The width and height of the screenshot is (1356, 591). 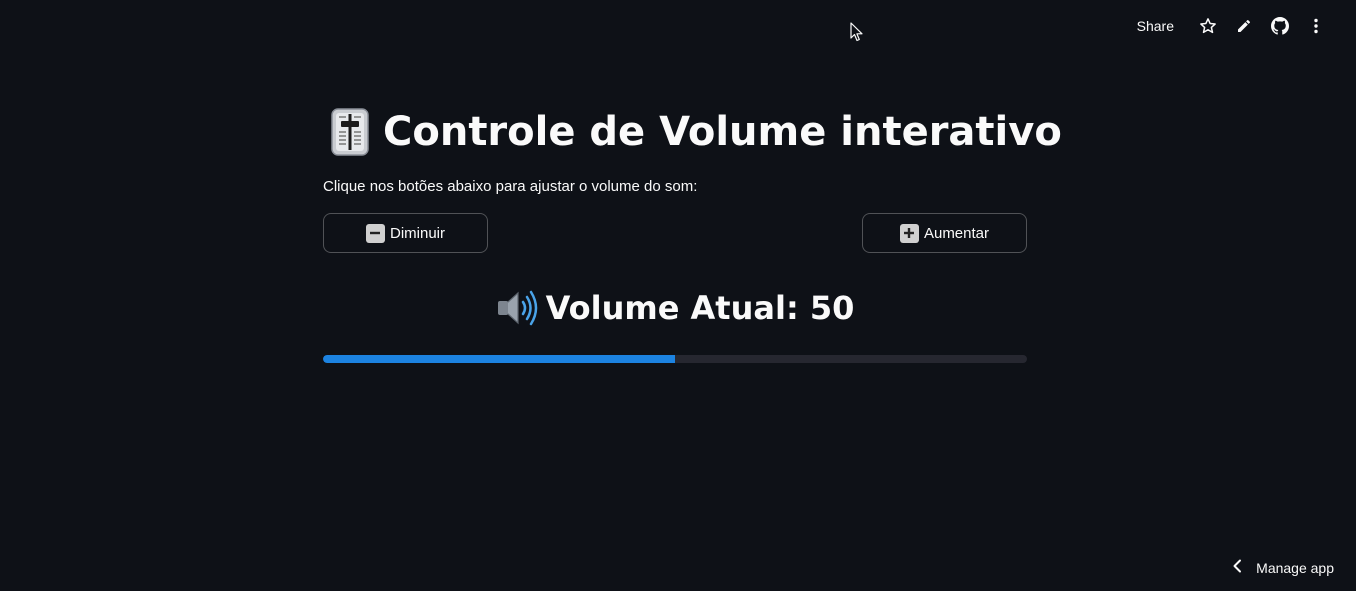 I want to click on decrease-volume-button: Diminuir, so click(x=405, y=233).